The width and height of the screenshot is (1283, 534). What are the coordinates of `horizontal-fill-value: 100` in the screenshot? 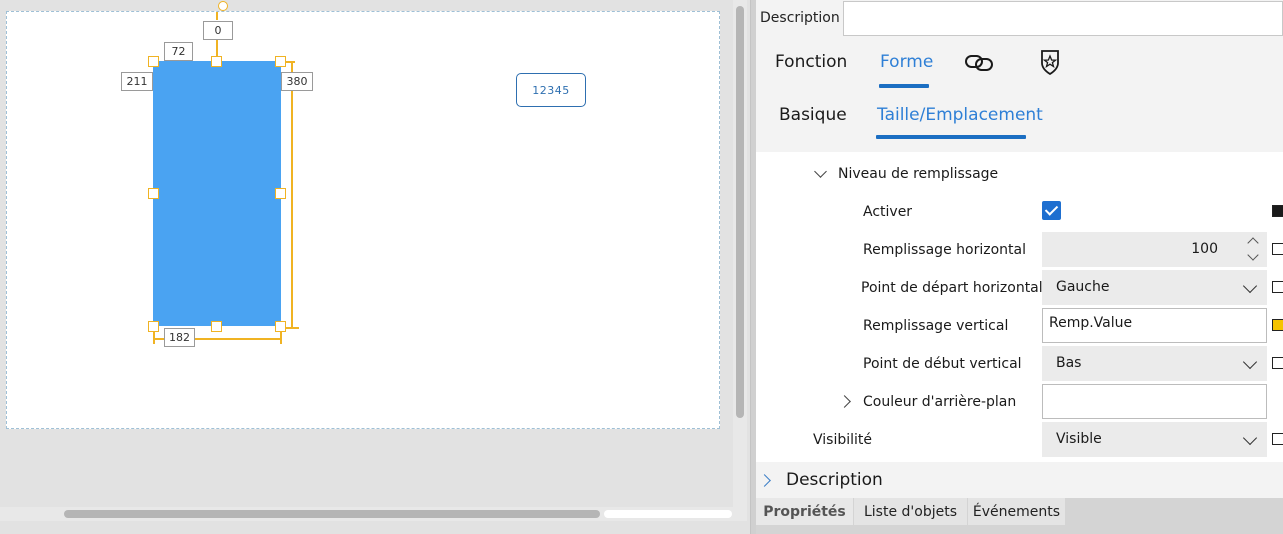 It's located at (1204, 249).